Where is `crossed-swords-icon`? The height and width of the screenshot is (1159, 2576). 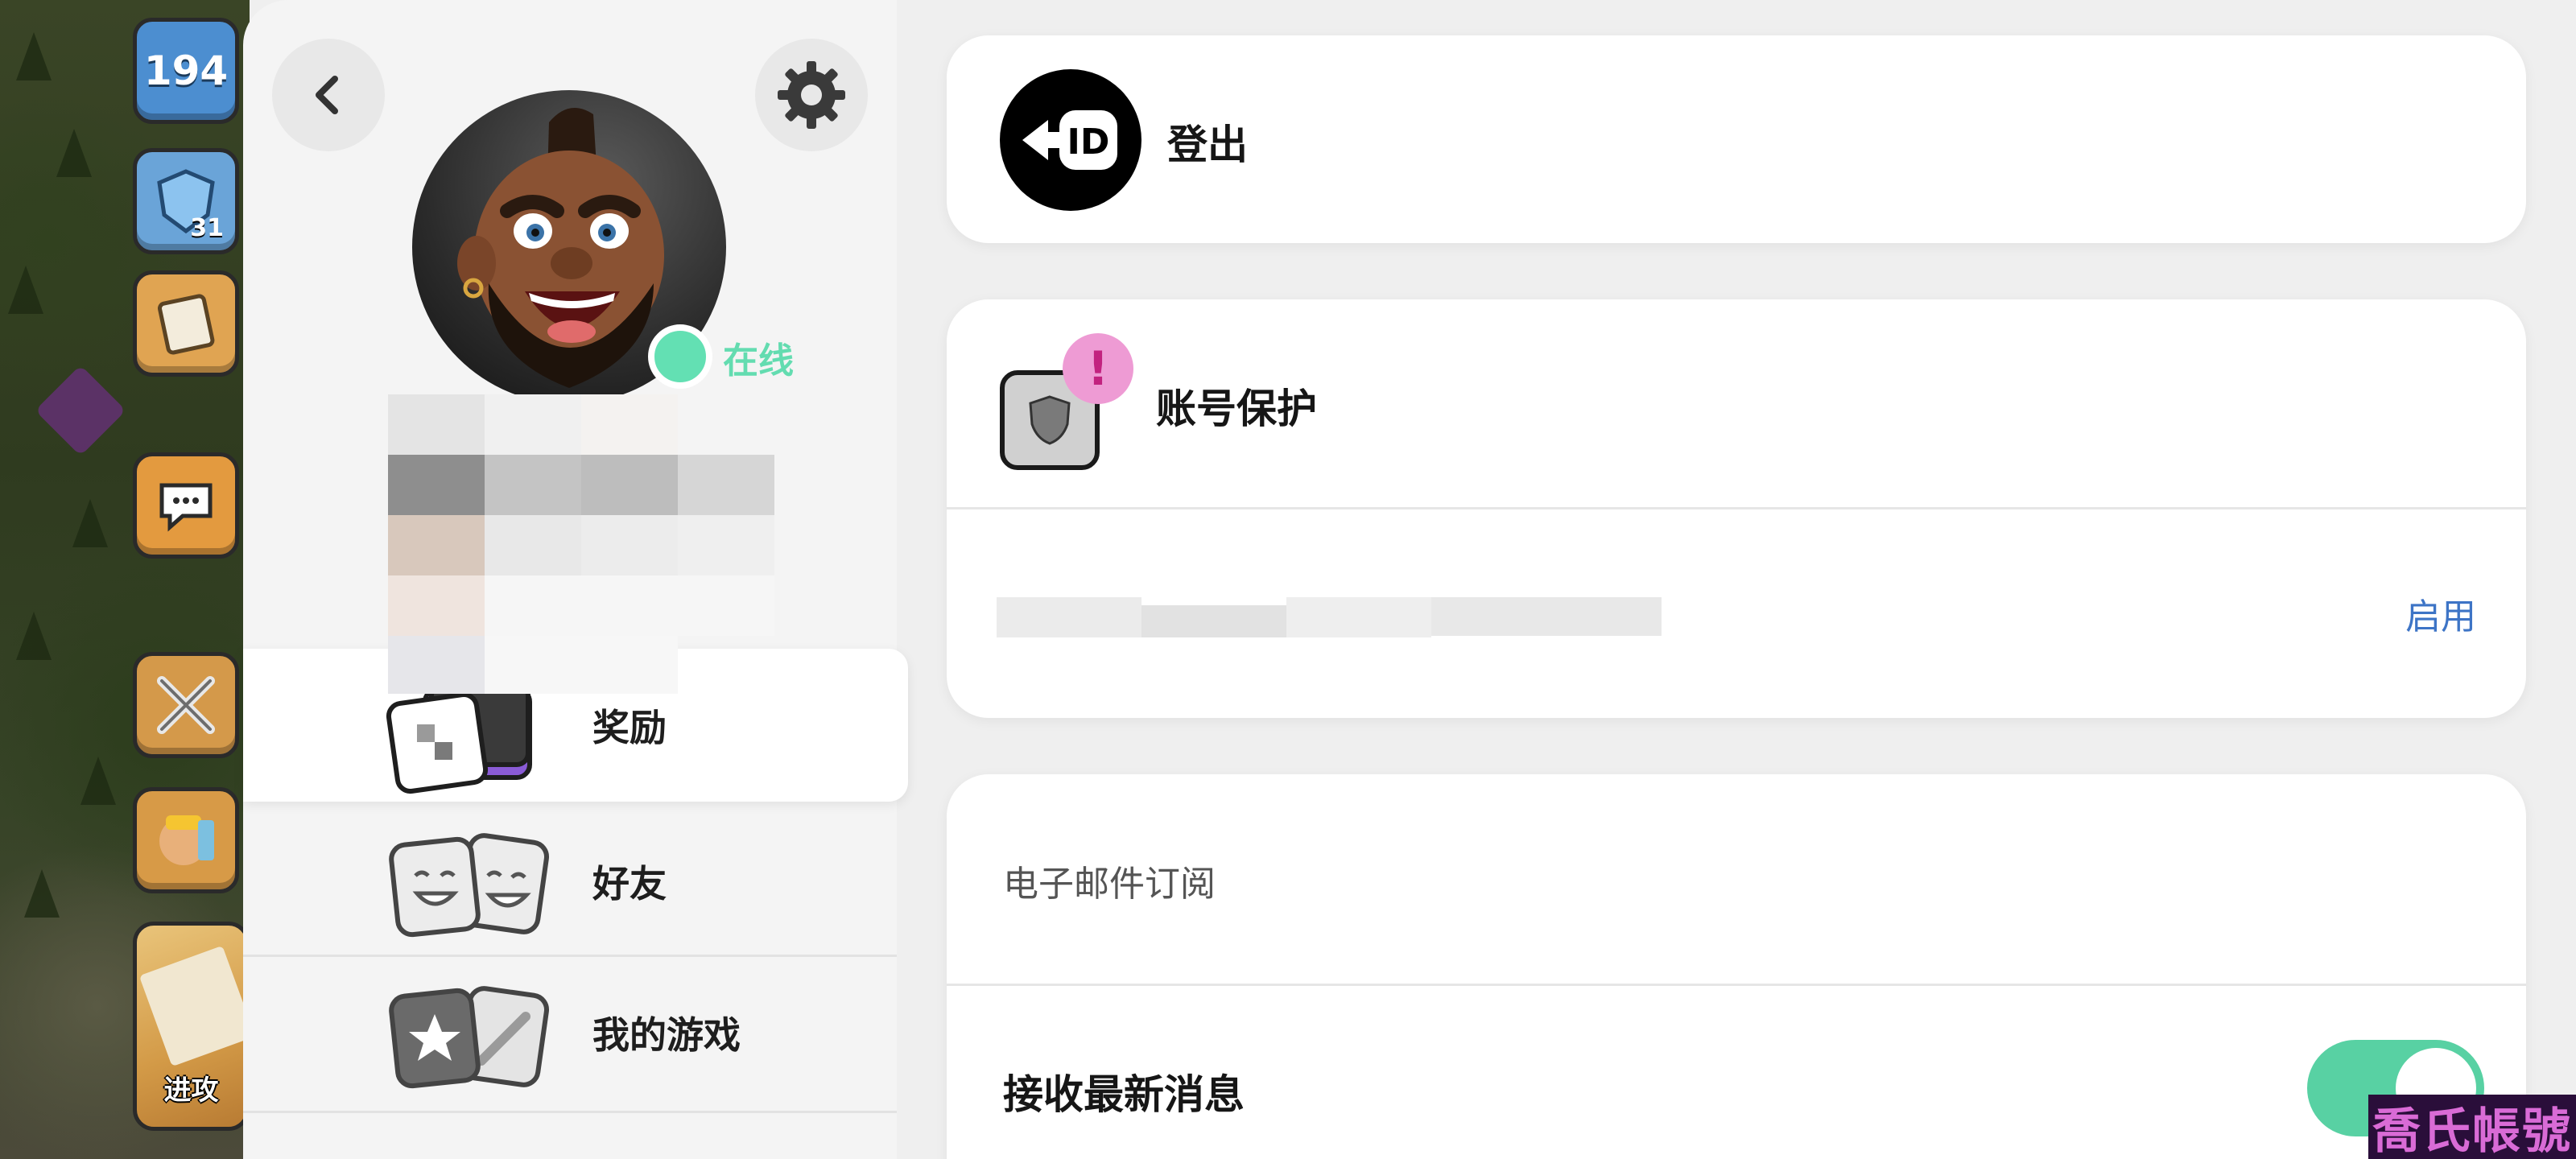
crossed-swords-icon is located at coordinates (186, 705).